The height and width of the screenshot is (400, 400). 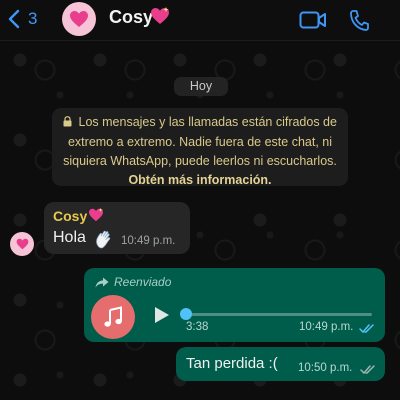 I want to click on unread-count: 3, so click(x=33, y=18).